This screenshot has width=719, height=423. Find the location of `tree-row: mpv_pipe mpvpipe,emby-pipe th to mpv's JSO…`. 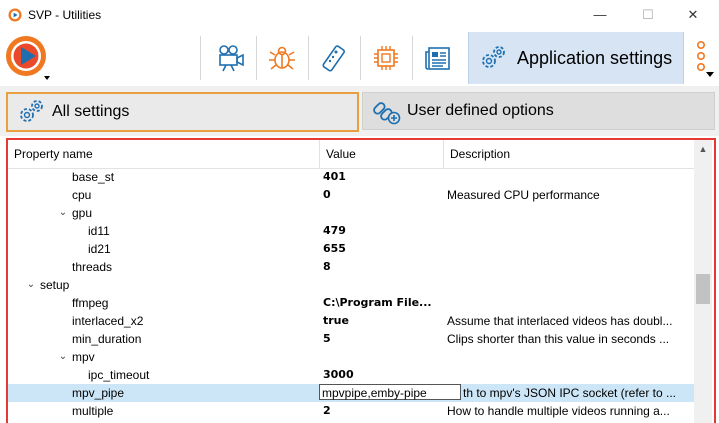

tree-row: mpv_pipe mpvpipe,emby-pipe th to mpv's JSO… is located at coordinates (351, 393).